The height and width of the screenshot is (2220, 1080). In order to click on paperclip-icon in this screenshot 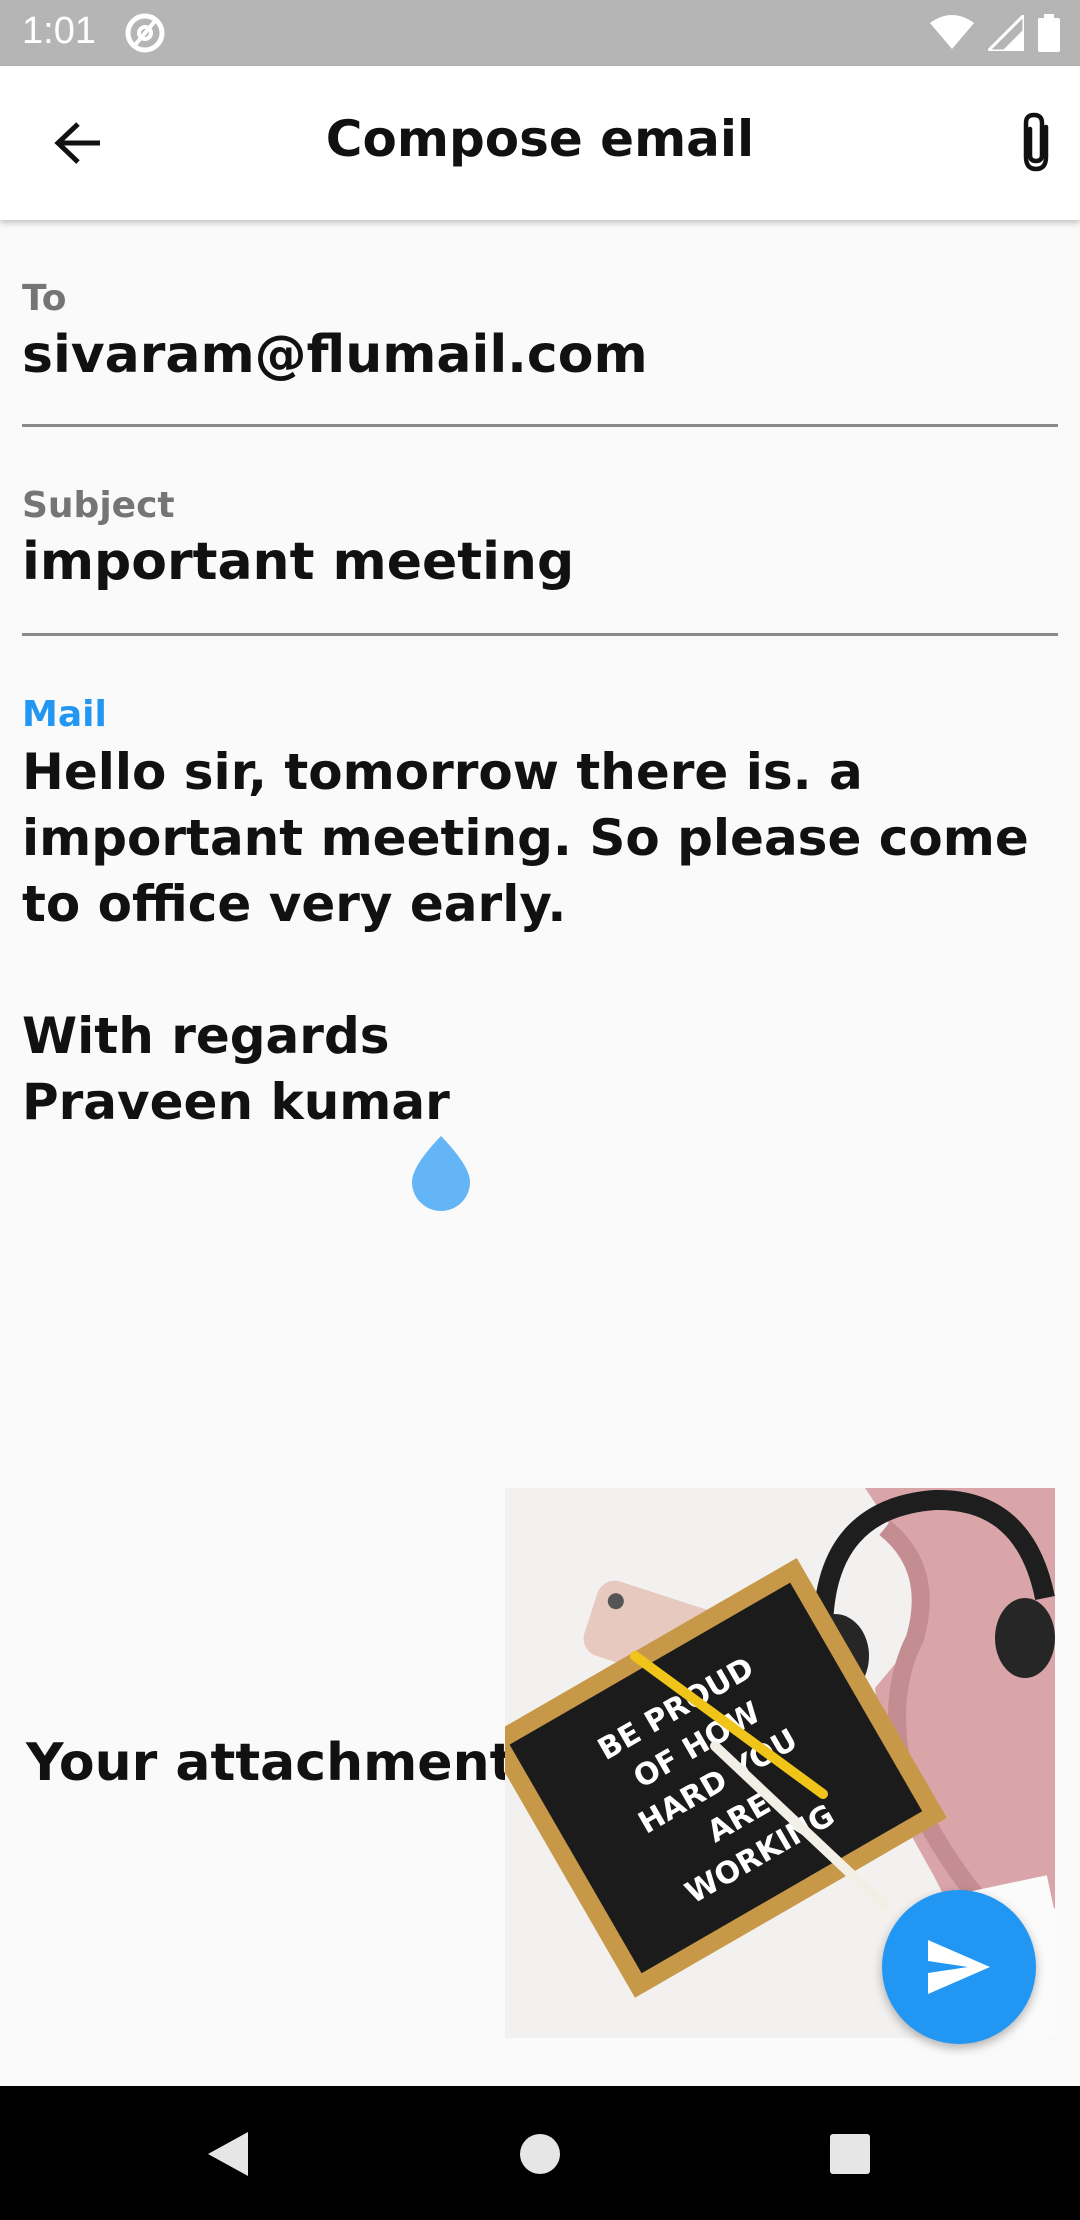, I will do `click(1036, 142)`.